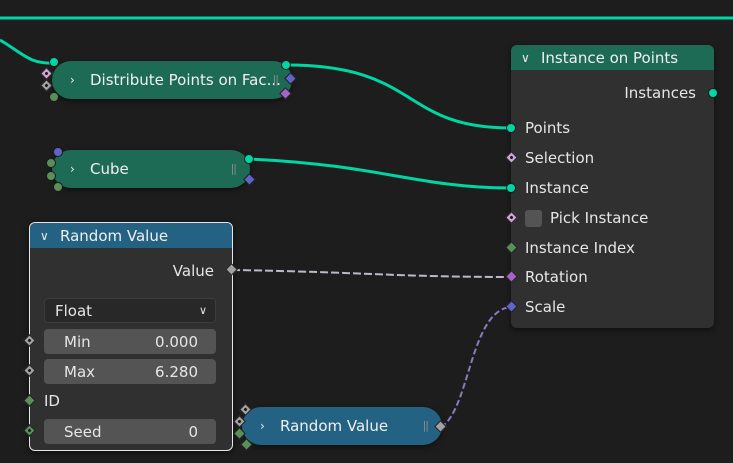 The width and height of the screenshot is (733, 463). Describe the element at coordinates (545, 307) in the screenshot. I see `input-scale-label: Scale` at that location.